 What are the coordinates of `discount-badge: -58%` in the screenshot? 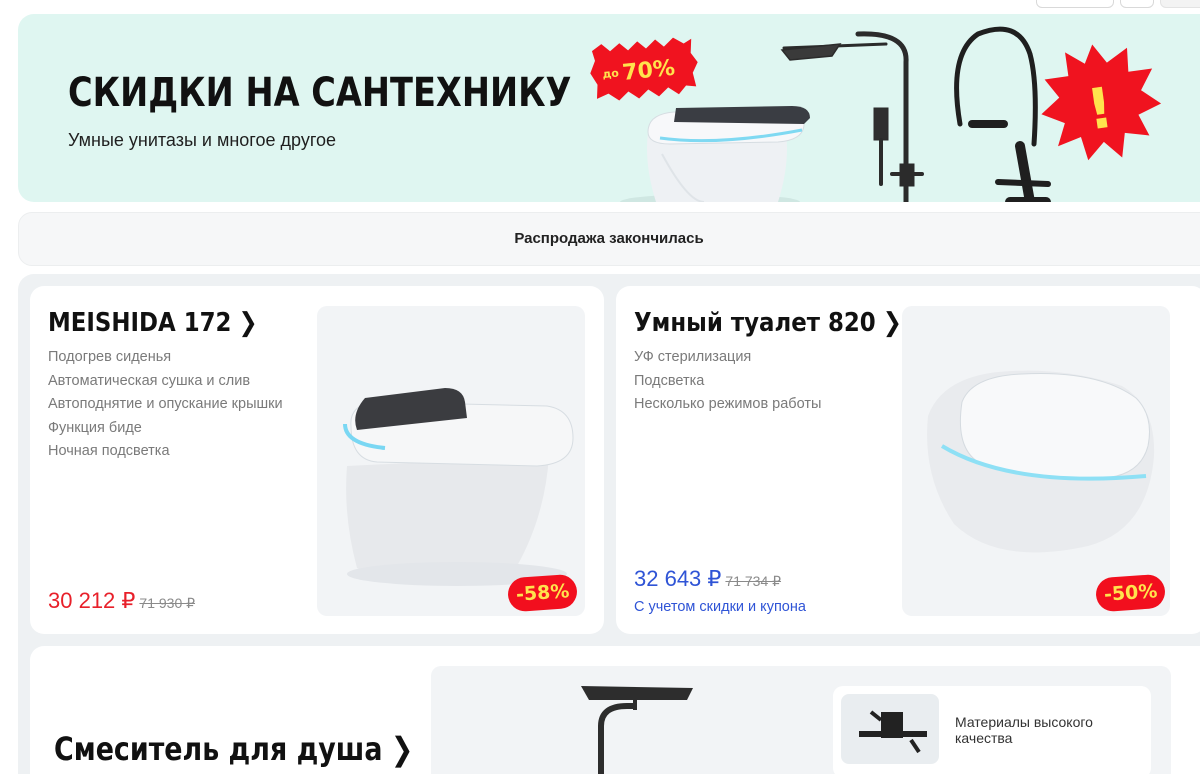 It's located at (542, 593).